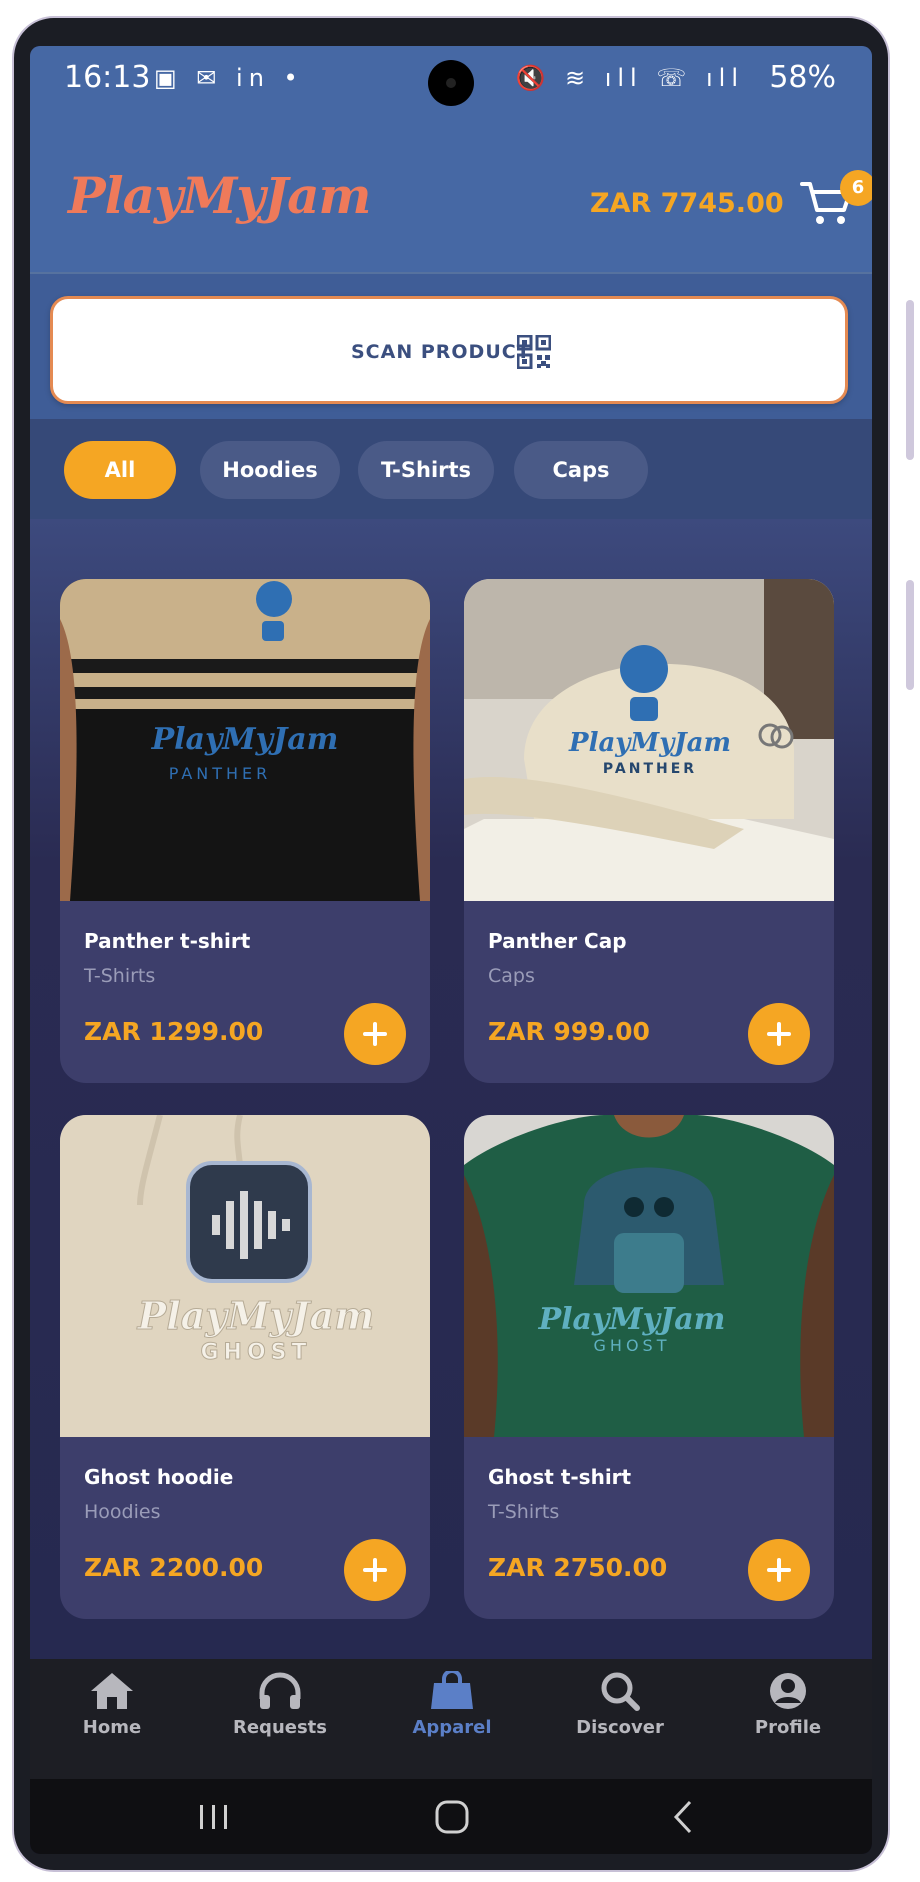 This screenshot has width=920, height=1882. Describe the element at coordinates (620, 1727) in the screenshot. I see `nav-label-discover: Discover` at that location.